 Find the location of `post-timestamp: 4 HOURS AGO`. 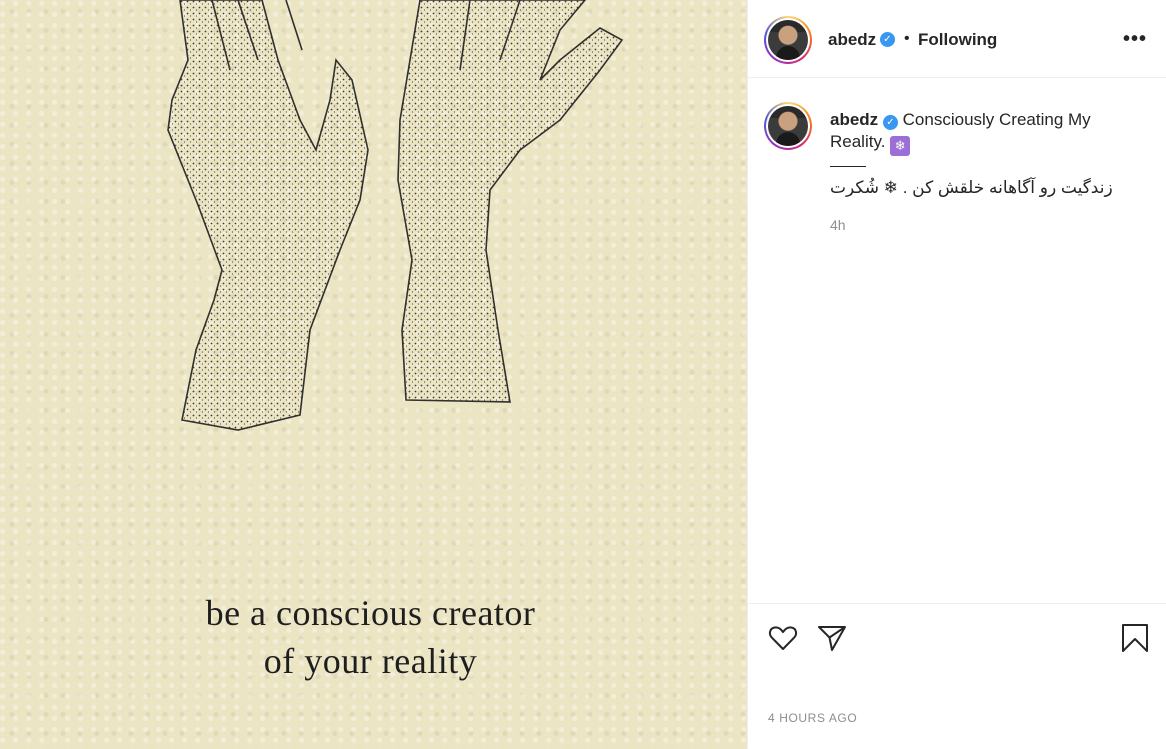

post-timestamp: 4 HOURS AGO is located at coordinates (812, 718).